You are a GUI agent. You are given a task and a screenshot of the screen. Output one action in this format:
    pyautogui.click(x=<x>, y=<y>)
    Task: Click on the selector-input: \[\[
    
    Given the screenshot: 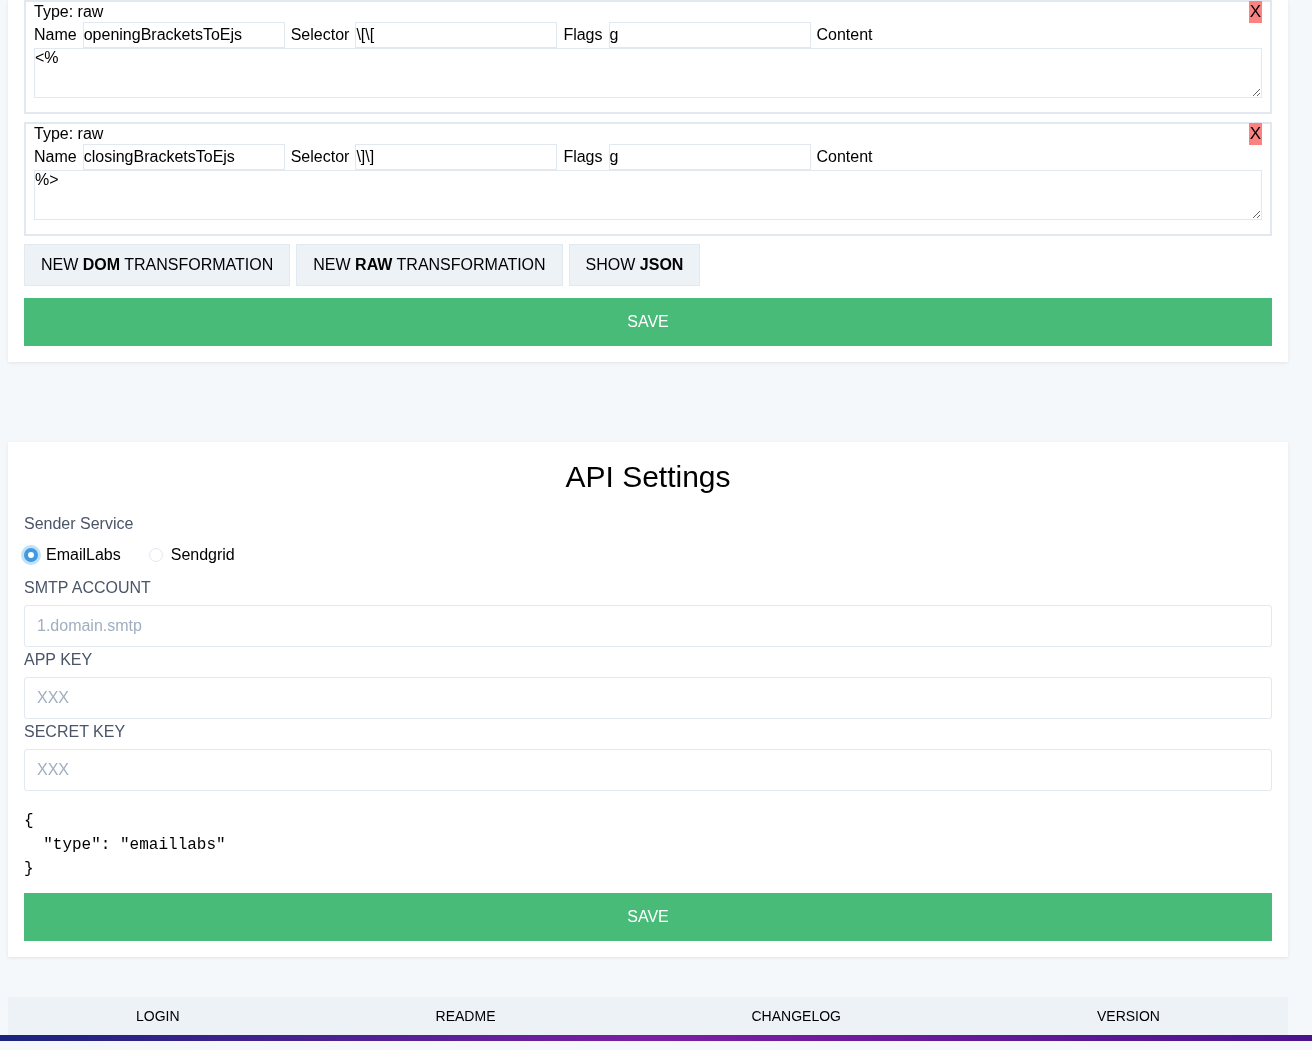 What is the action you would take?
    pyautogui.click(x=456, y=35)
    